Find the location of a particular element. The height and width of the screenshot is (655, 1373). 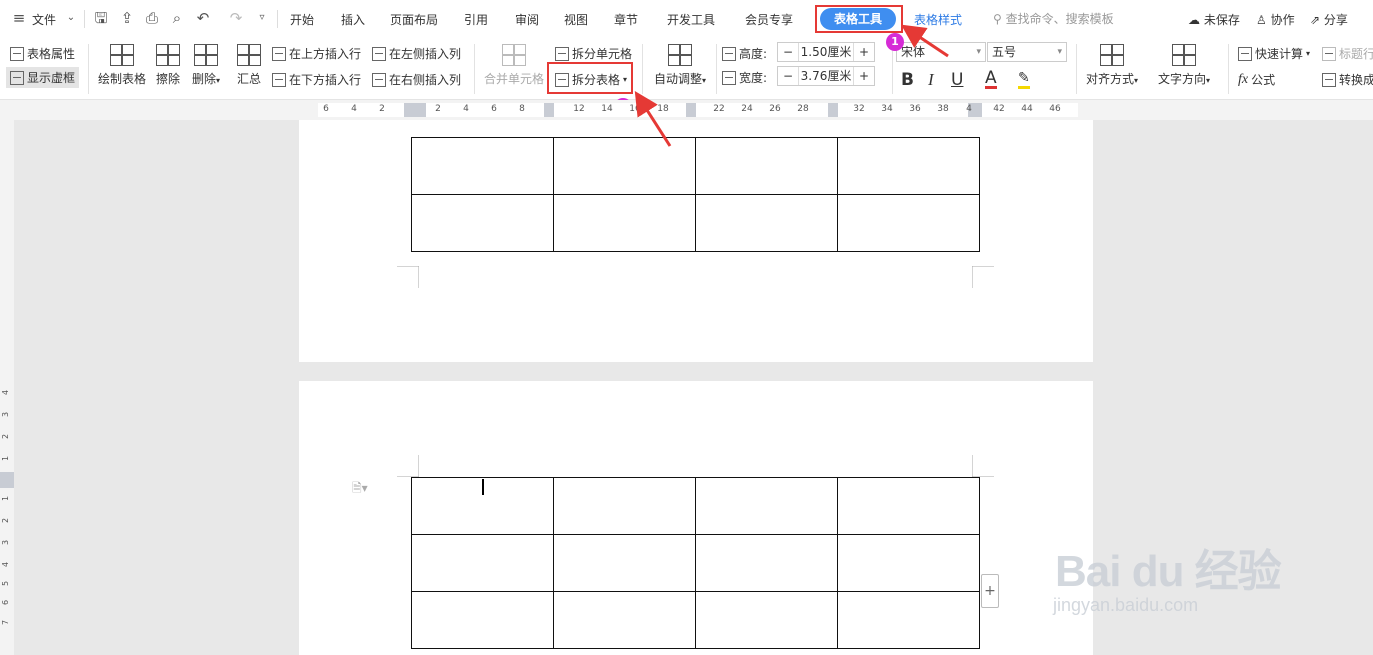

formula-button: fx 公式 is located at coordinates (1256, 79).